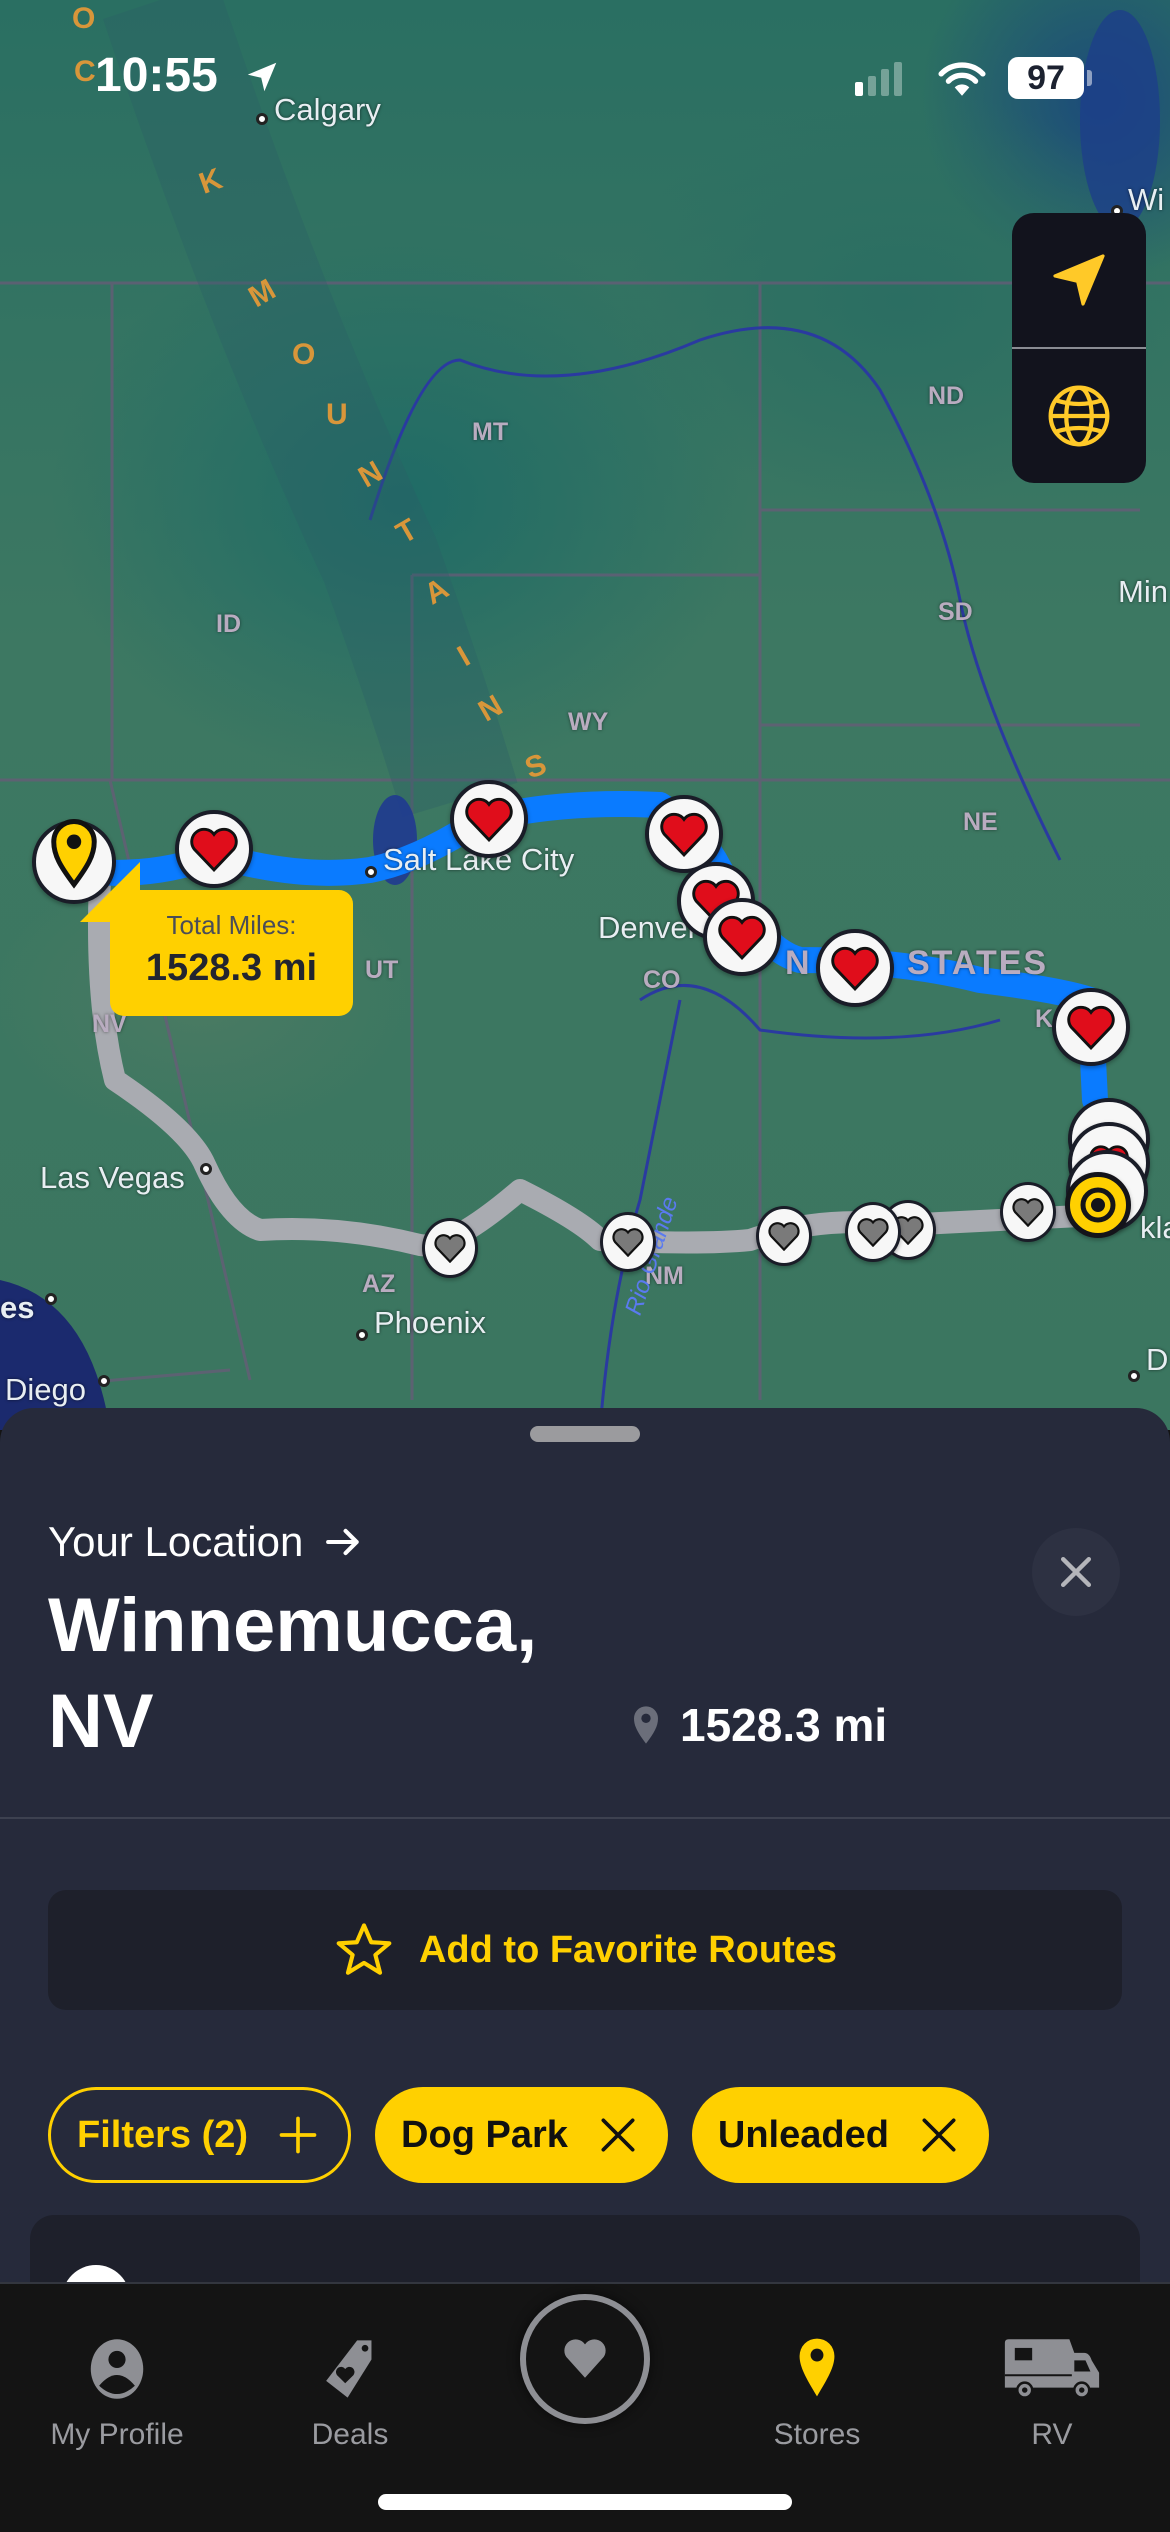  I want to click on country-label-prefix: N, so click(798, 963).